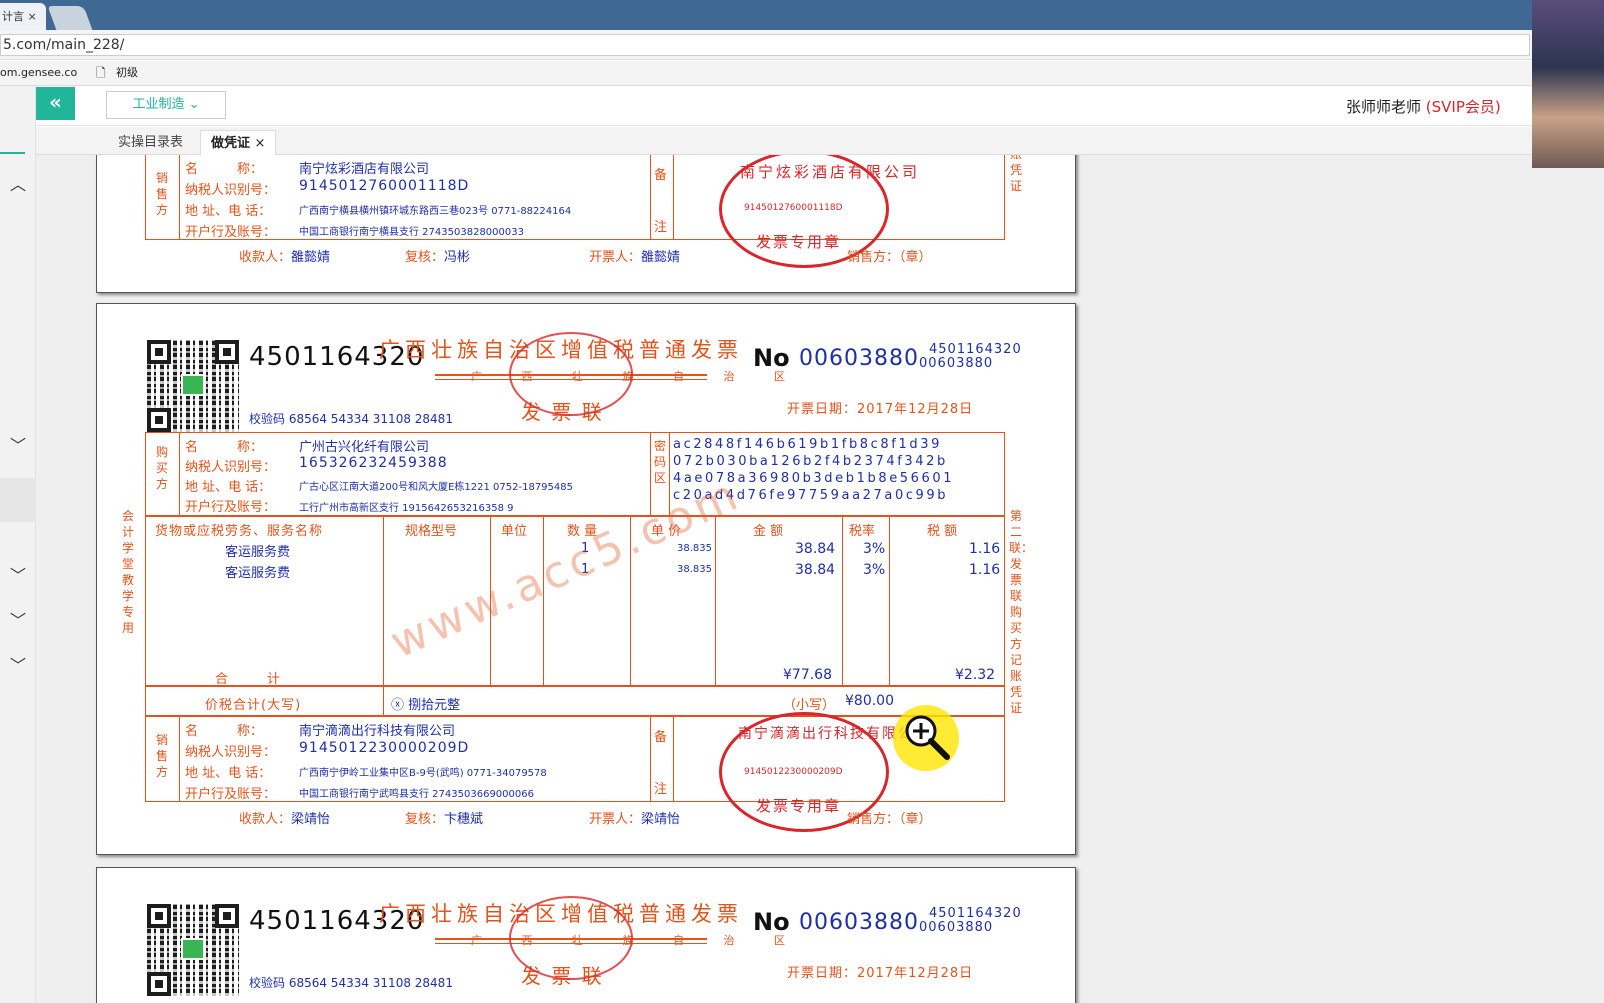  Describe the element at coordinates (807, 444) in the screenshot. I see `cipher-line: ac2848f146b619b1fb8c8f1d39` at that location.